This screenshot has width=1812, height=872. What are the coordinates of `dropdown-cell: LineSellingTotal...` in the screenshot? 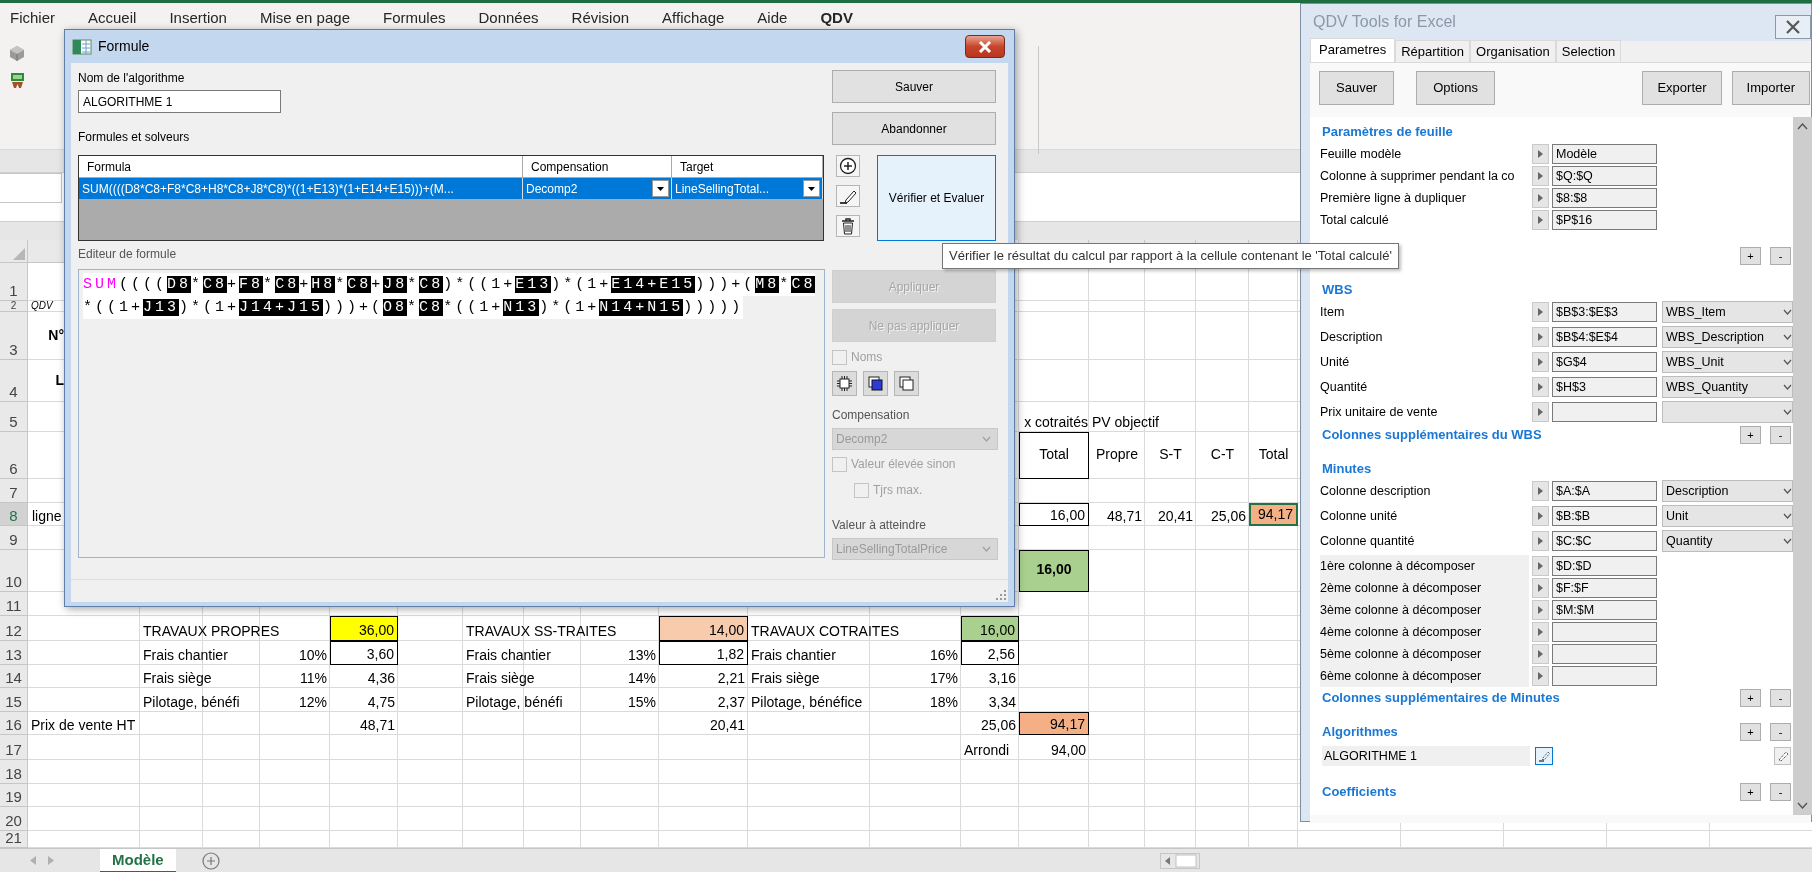 It's located at (747, 188).